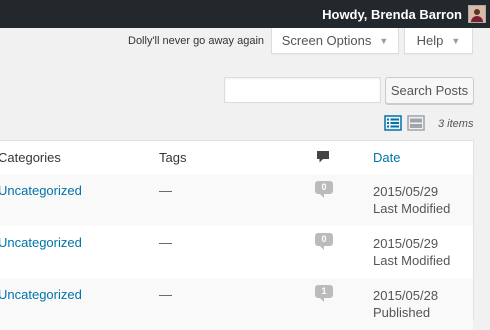 The height and width of the screenshot is (330, 490). What do you see at coordinates (416, 123) in the screenshot?
I see `excerpt-view-icon` at bounding box center [416, 123].